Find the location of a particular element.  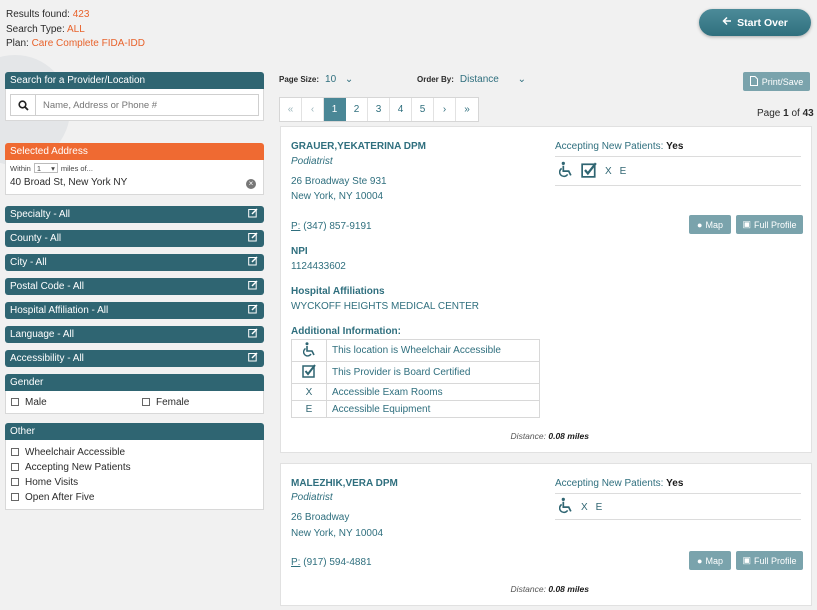

gender-male-option: Male is located at coordinates (76, 402).